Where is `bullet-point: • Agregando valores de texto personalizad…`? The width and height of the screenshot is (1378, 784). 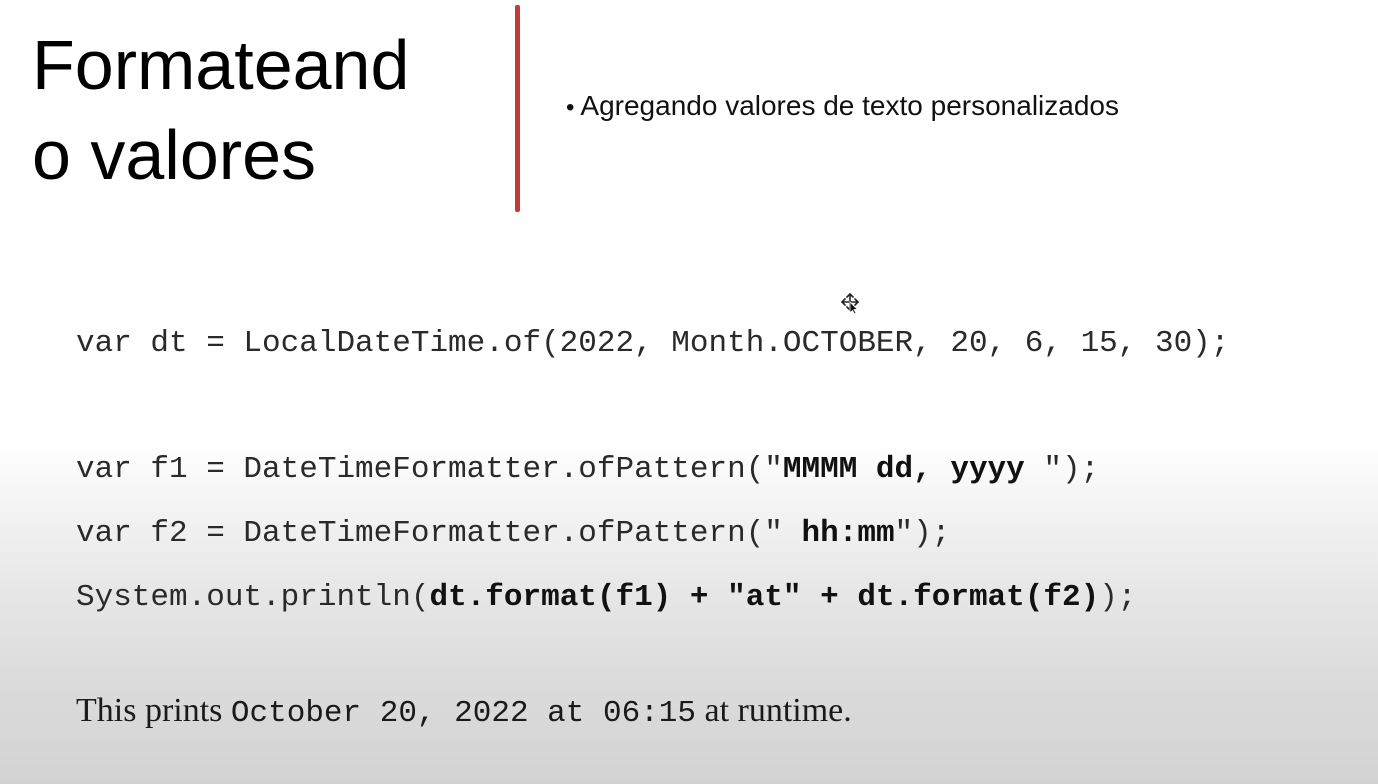
bullet-point: • Agregando valores de texto personalizad… is located at coordinates (842, 107).